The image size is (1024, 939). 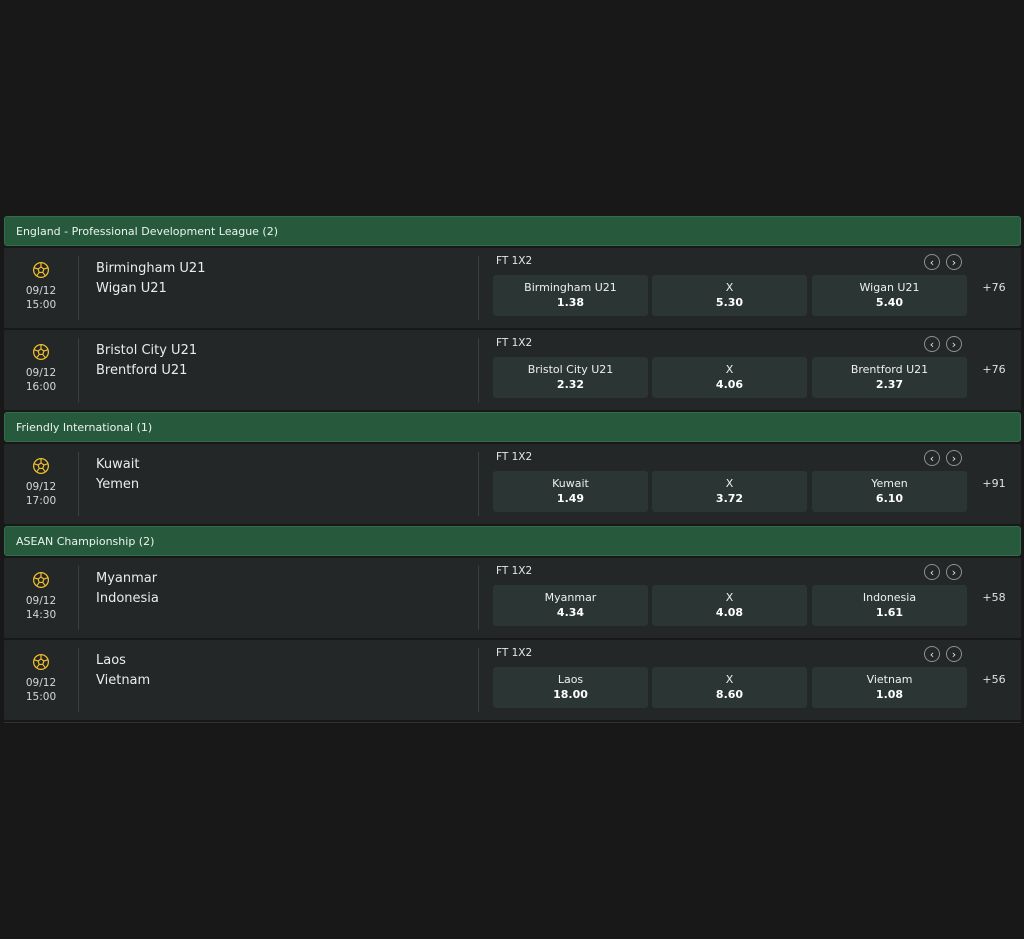 I want to click on league-header: Friendly International (1), so click(x=512, y=427).